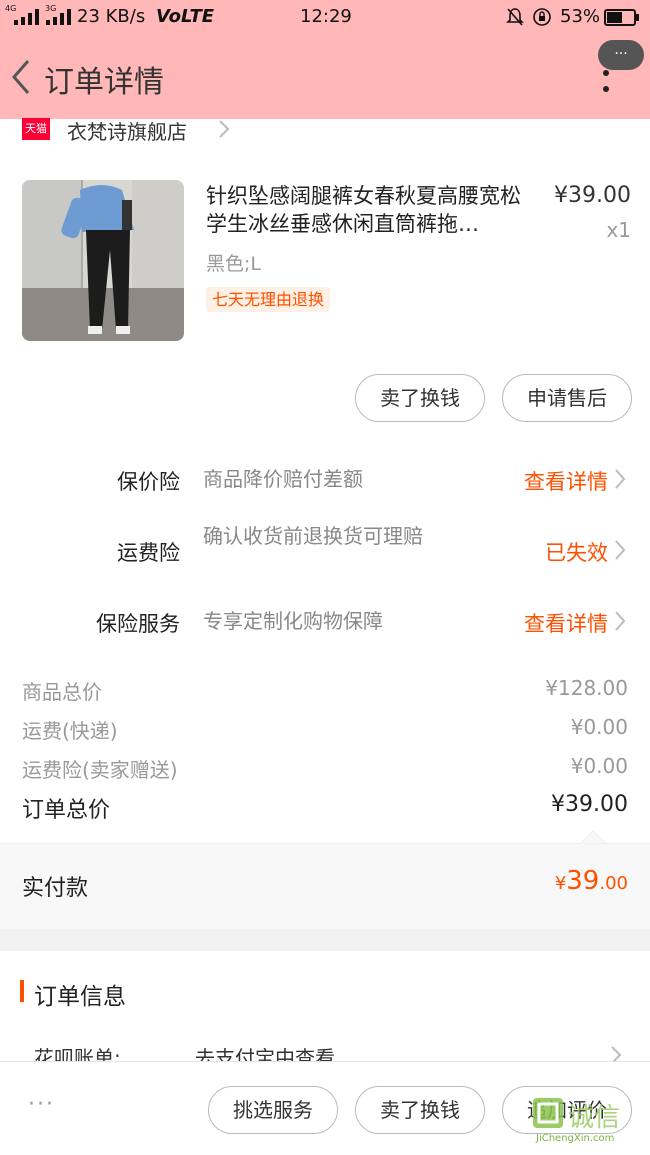 The image size is (650, 1155). I want to click on shipping-insurance-label: 运费险, so click(148, 553).